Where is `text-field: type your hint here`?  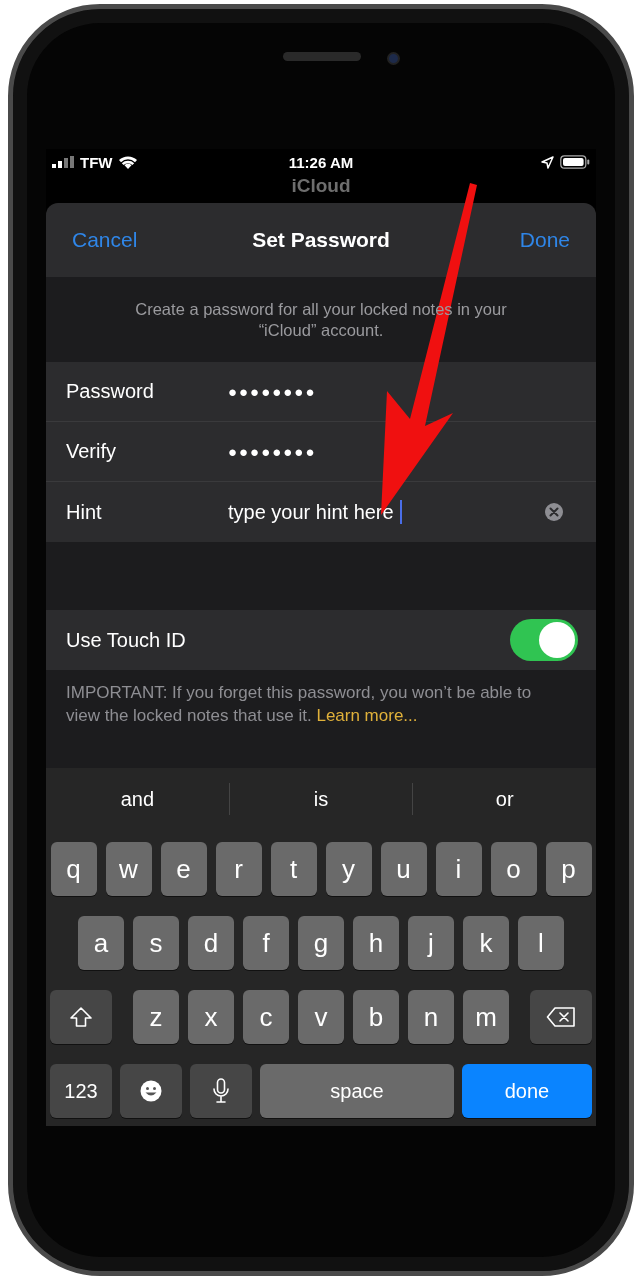 text-field: type your hint here is located at coordinates (386, 512).